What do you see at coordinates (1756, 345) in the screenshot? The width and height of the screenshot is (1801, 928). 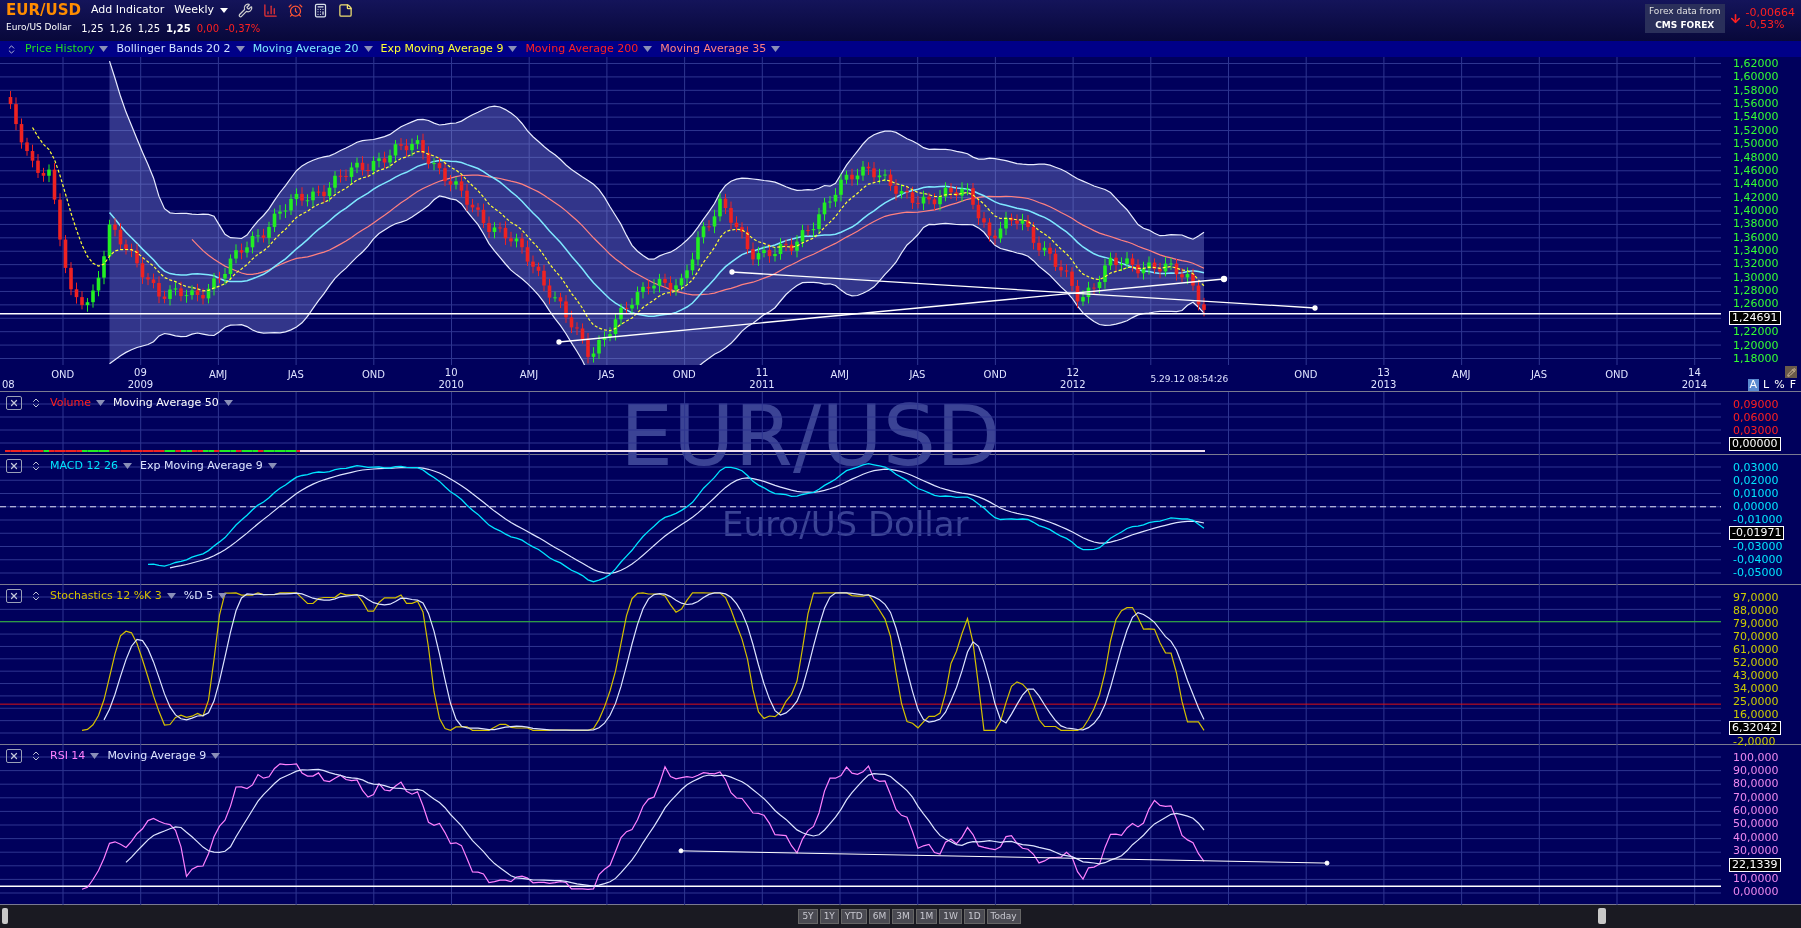 I see `axis-tick-label: 1,20000` at bounding box center [1756, 345].